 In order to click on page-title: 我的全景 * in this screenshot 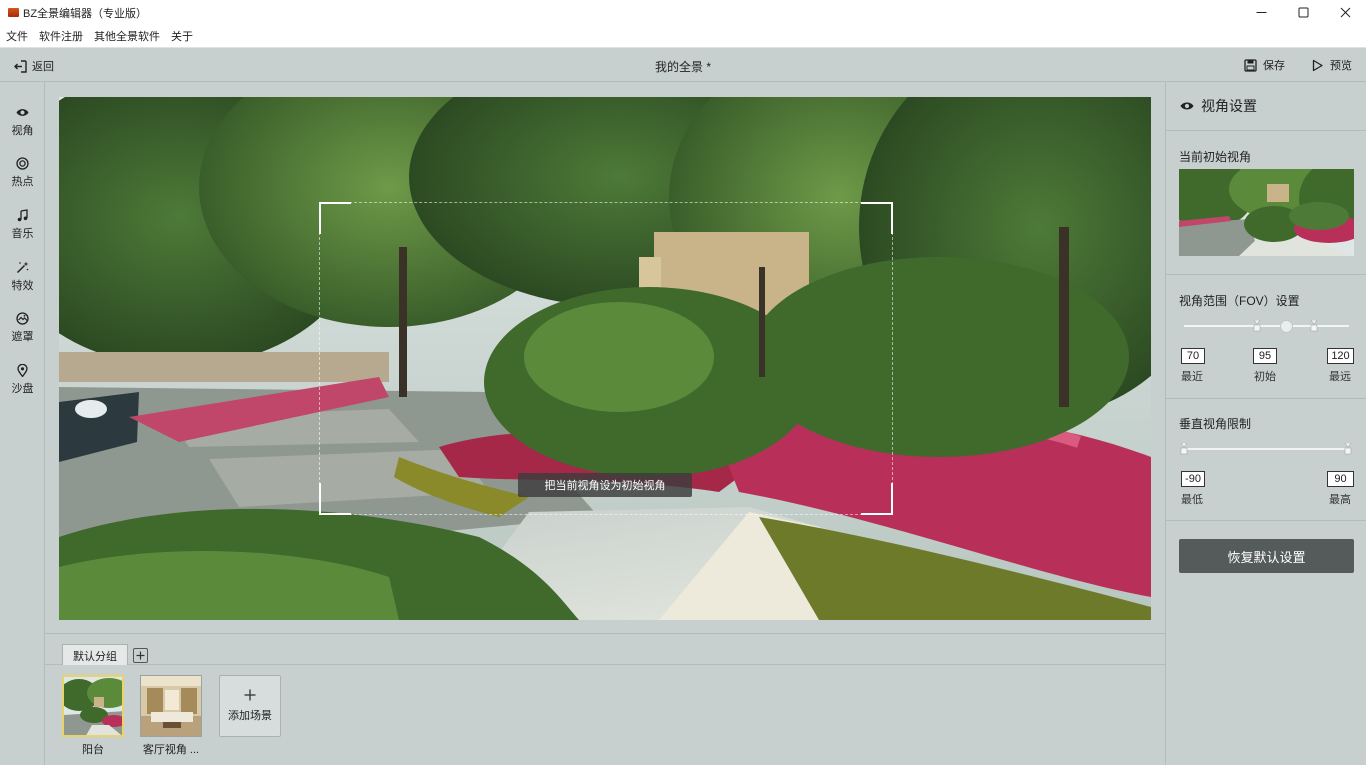, I will do `click(682, 67)`.